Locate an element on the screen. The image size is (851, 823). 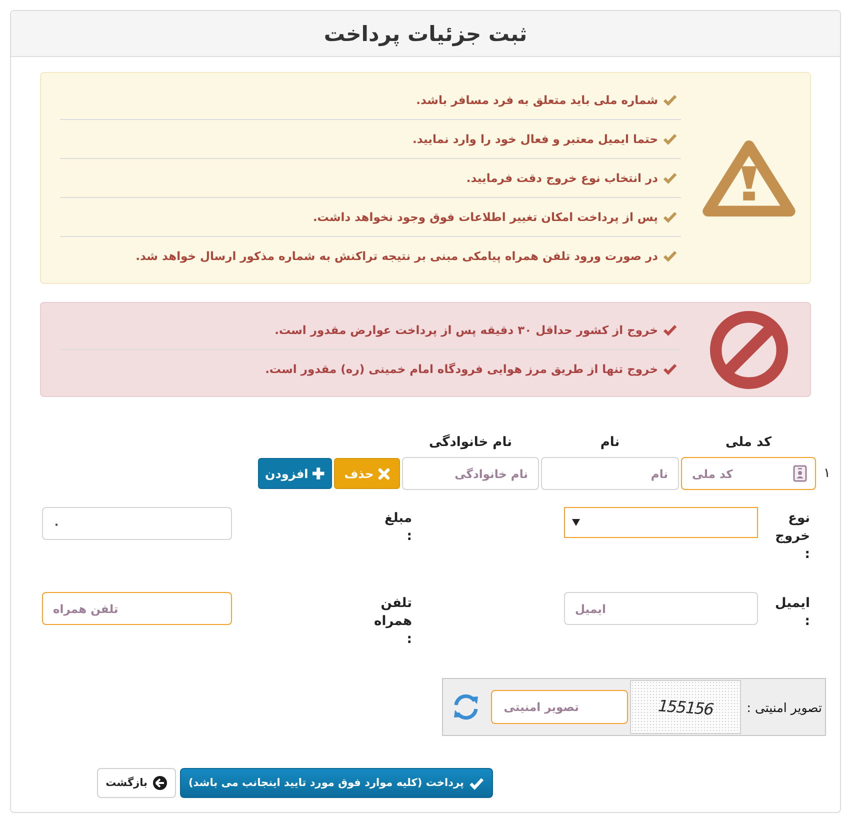
phone-field: تلفن همراه is located at coordinates (137, 608).